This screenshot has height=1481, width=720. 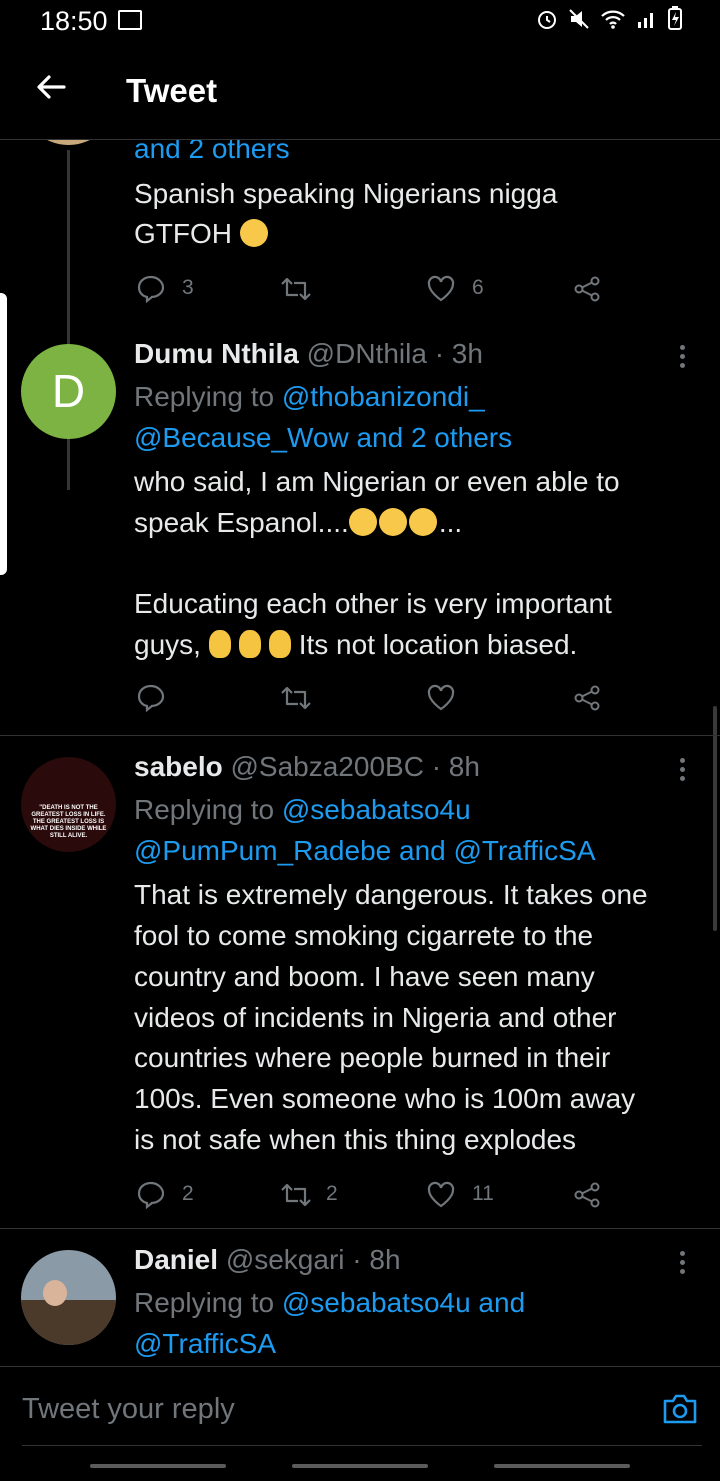 I want to click on replying-to: Replying to @sebabatso4u and, so click(x=329, y=1303).